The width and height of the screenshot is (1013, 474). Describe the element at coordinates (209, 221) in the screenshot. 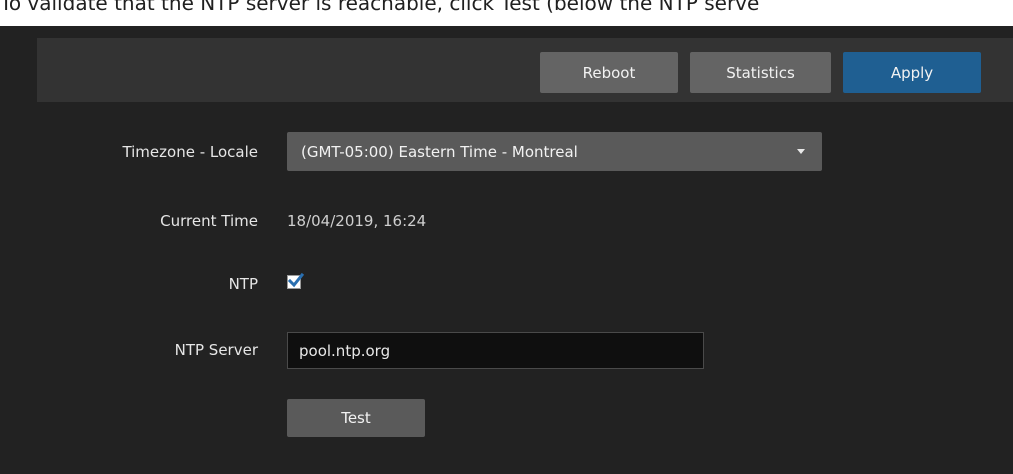

I see `current-time-label: Current Time` at that location.